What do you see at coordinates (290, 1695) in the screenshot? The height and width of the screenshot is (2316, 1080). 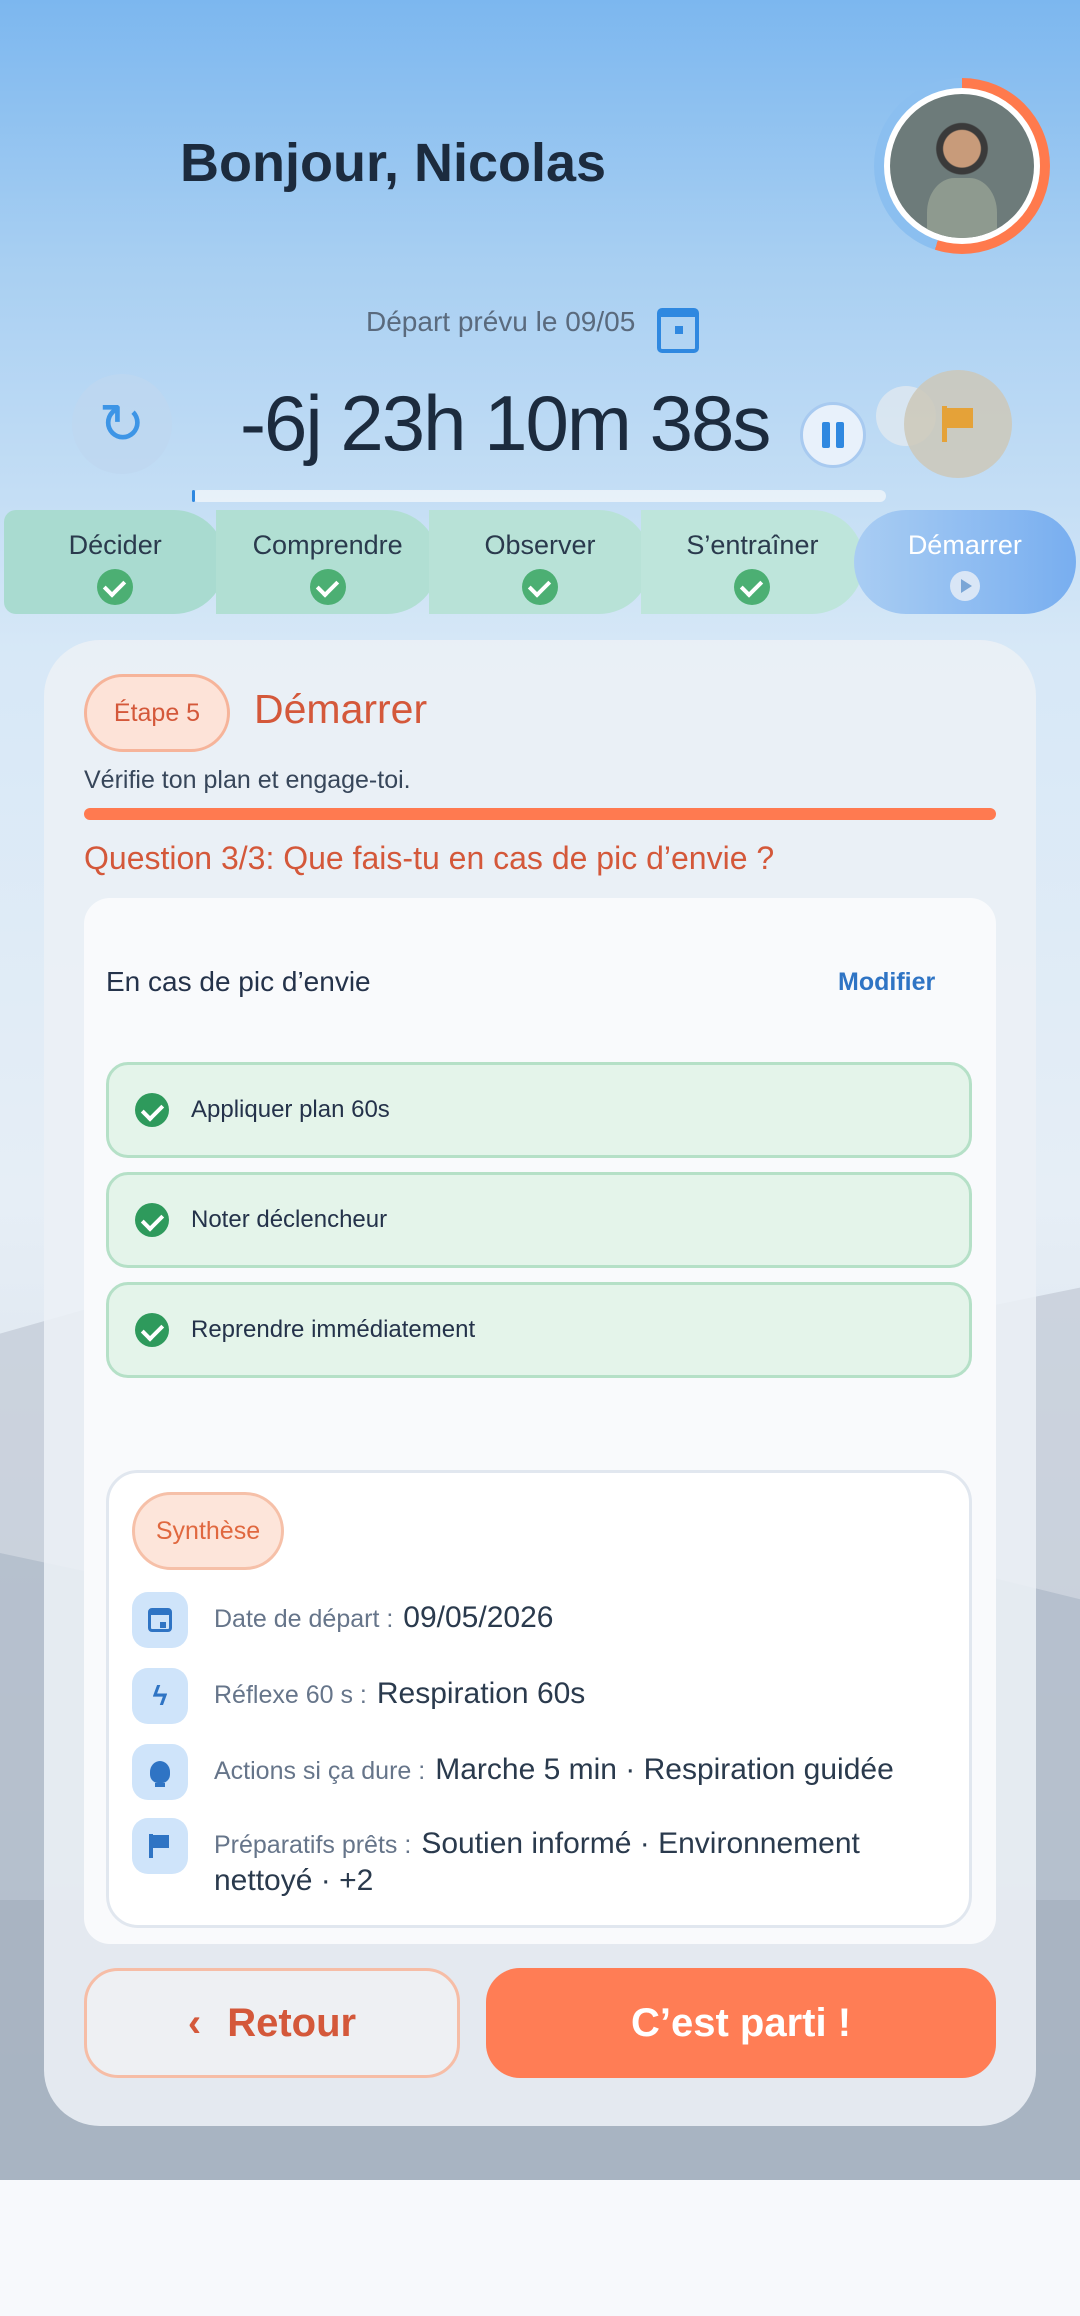 I see `summary-label: Réflexe 60 s :` at bounding box center [290, 1695].